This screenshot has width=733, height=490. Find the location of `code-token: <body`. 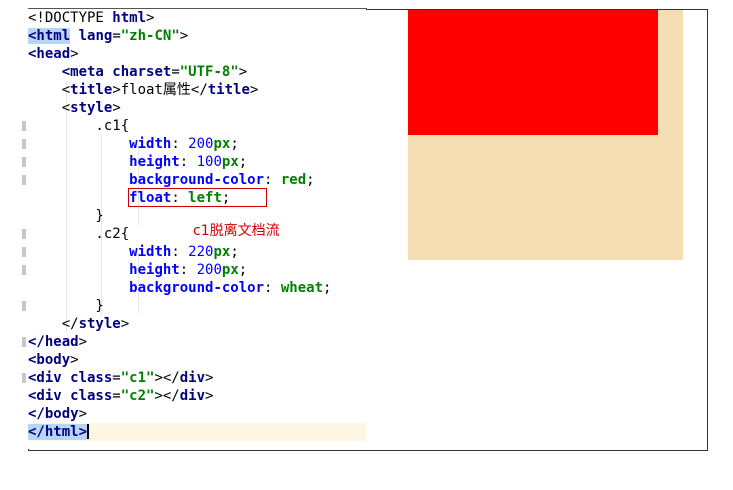

code-token: <body is located at coordinates (49, 360).